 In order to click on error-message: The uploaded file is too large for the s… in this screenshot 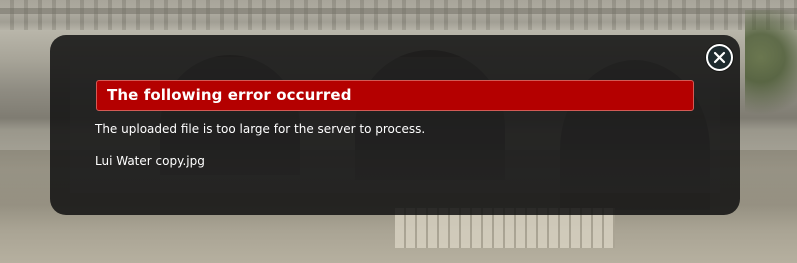, I will do `click(260, 129)`.